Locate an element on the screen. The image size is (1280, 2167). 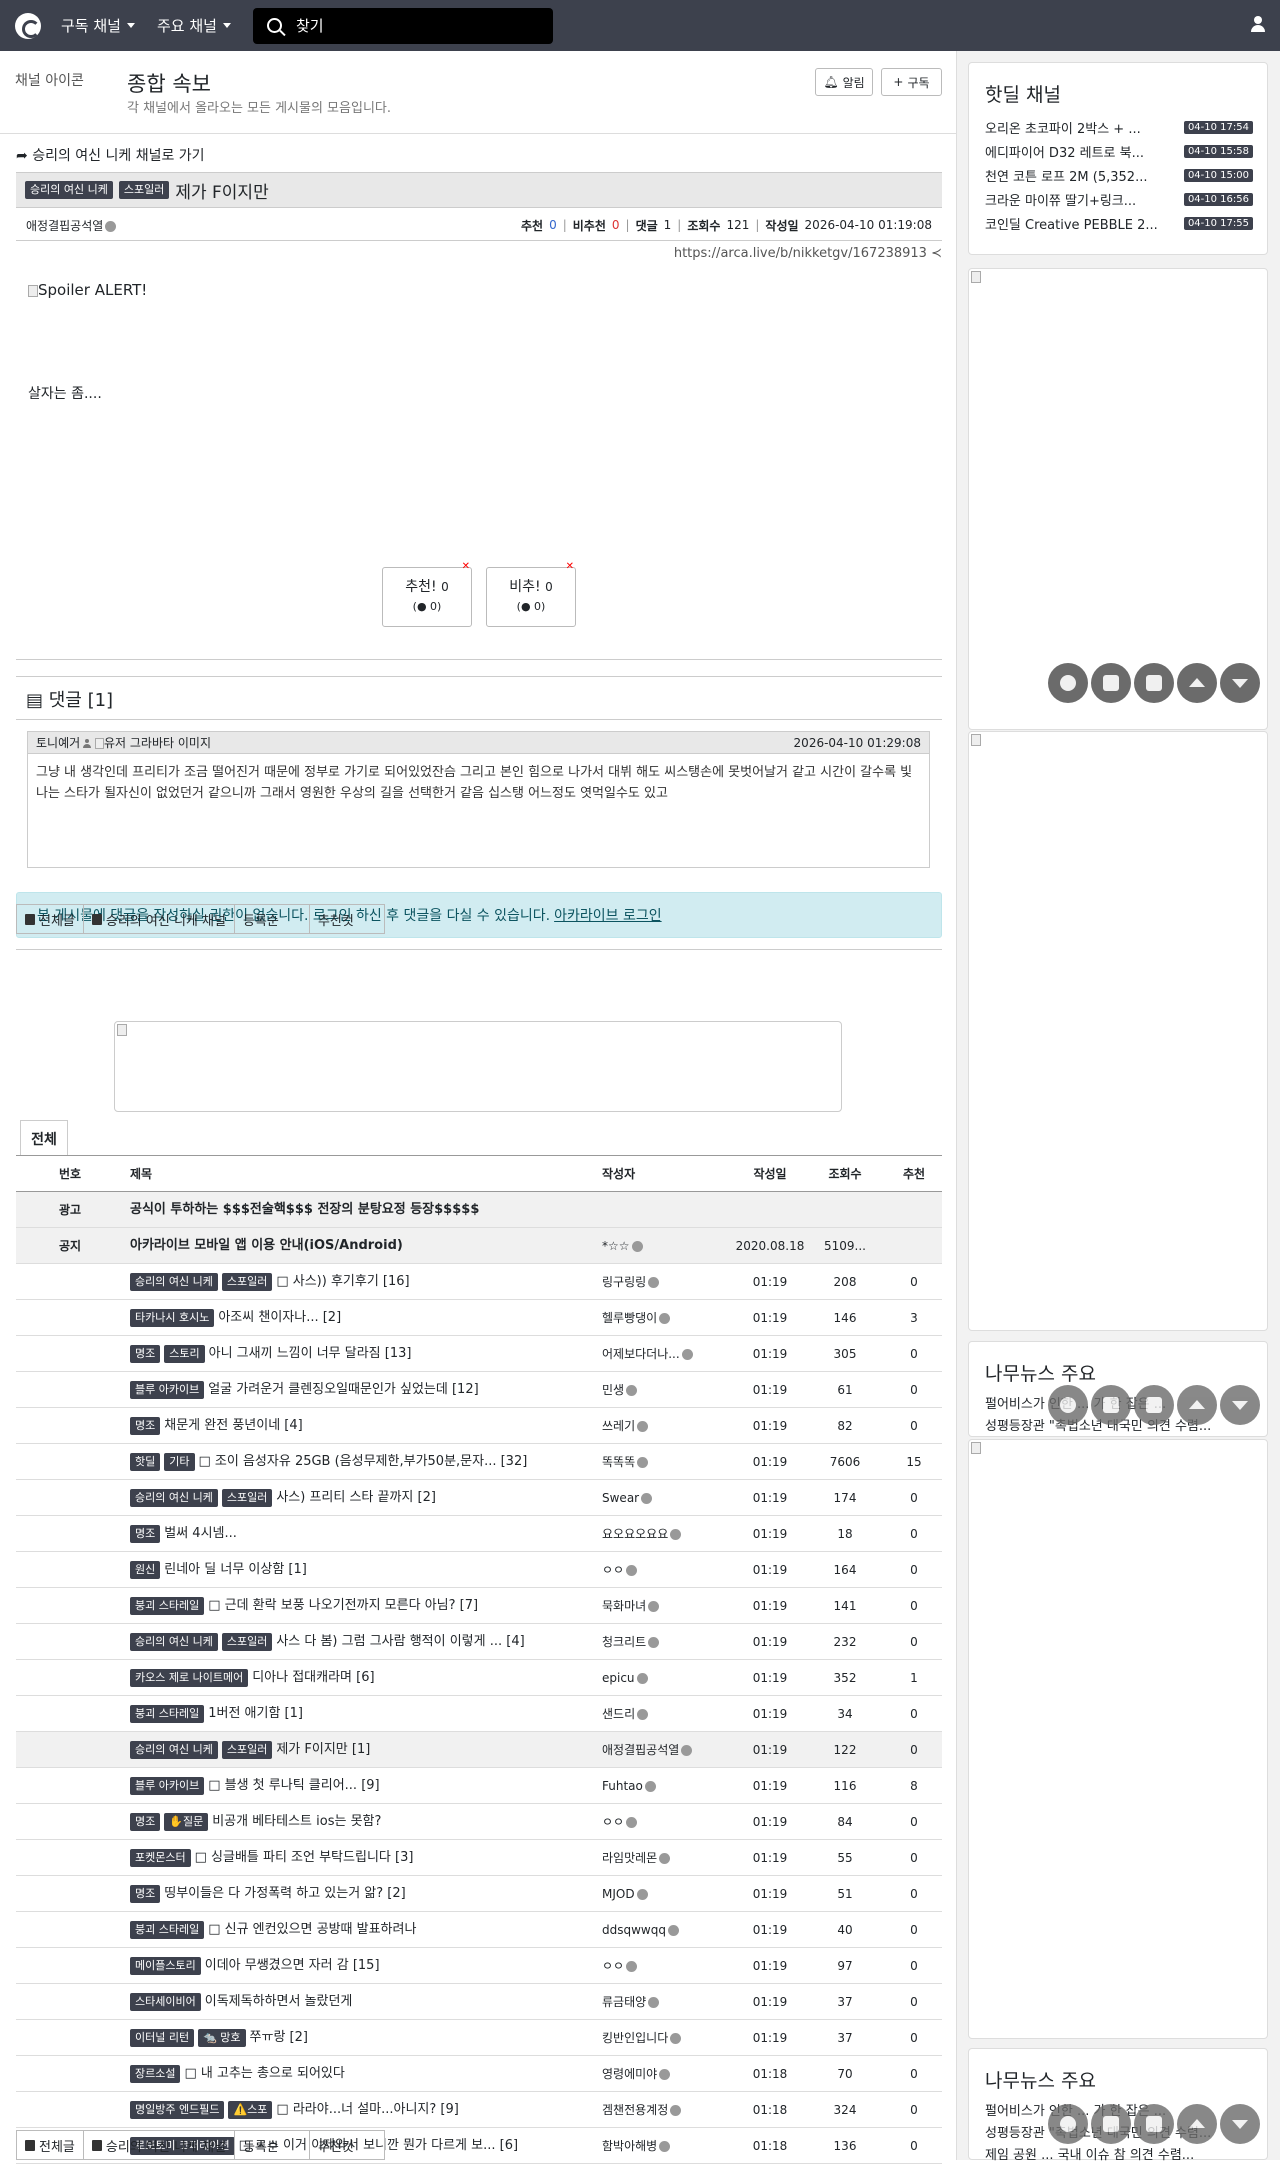
ad-row: 광고 공식이 투하하는 $$$전술핵$$$ 전장의 분탕요정 등장$$$$$ is located at coordinates (479, 1210).